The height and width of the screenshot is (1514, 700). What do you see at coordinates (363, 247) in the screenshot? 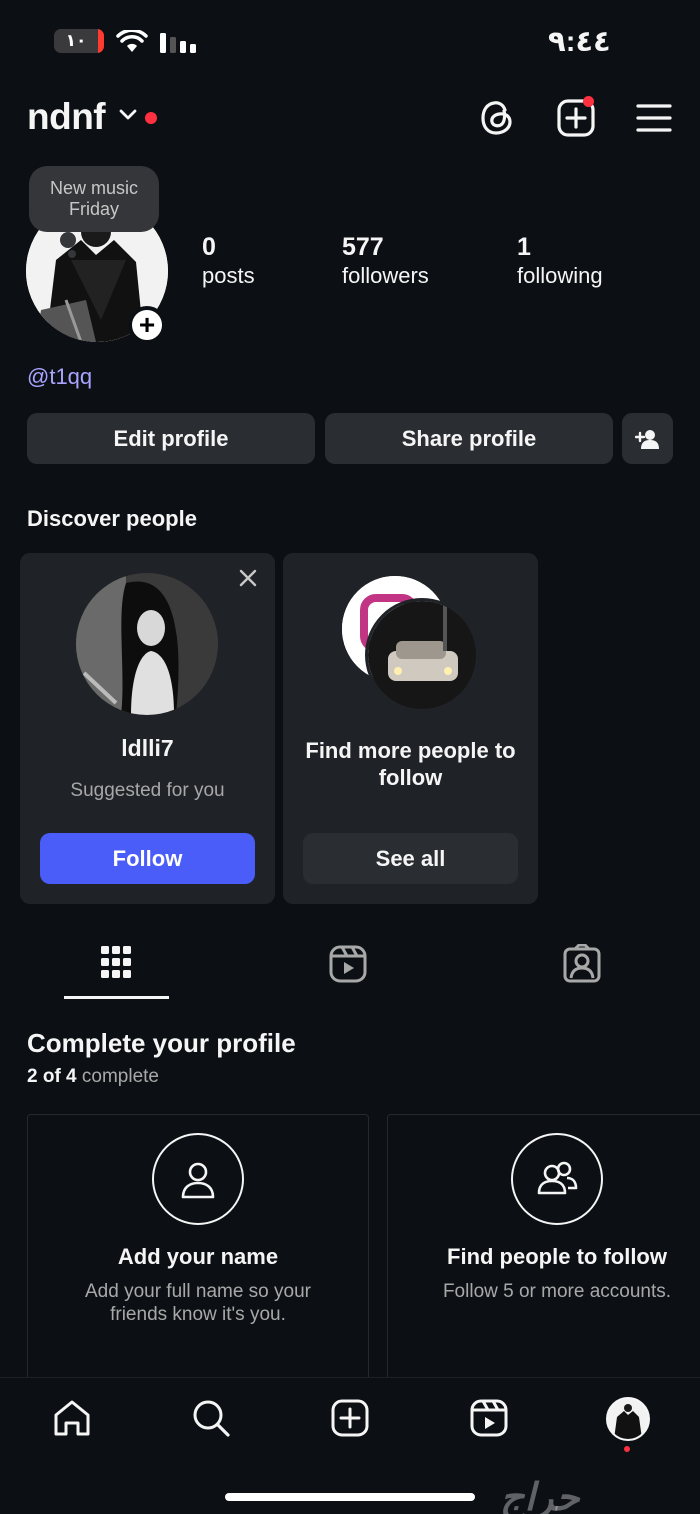
I see `followers-count: 577` at bounding box center [363, 247].